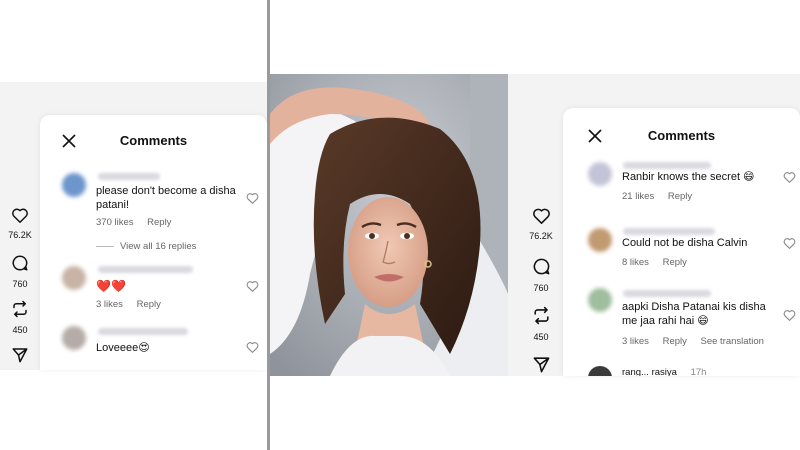 The width and height of the screenshot is (800, 450). I want to click on comment-text: Could not be disha Calvin, so click(685, 243).